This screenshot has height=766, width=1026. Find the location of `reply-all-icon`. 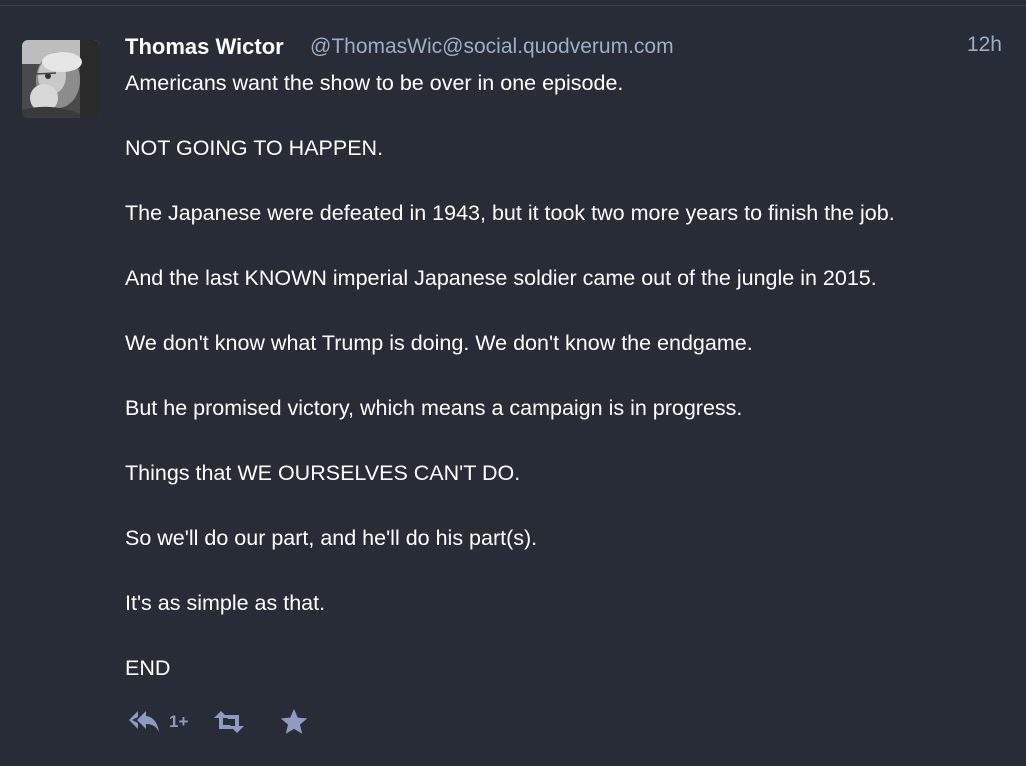

reply-all-icon is located at coordinates (144, 721).